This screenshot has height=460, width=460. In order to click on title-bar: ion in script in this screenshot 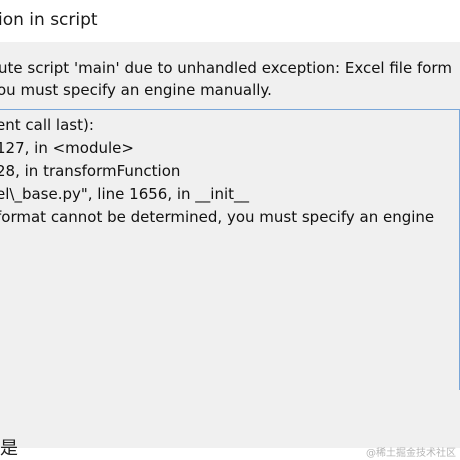, I will do `click(230, 21)`.